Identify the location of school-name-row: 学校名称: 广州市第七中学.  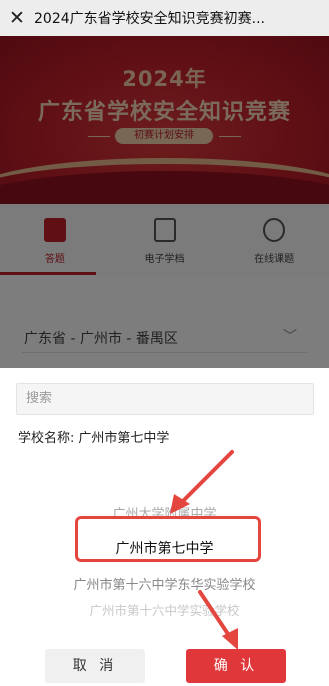
(93, 436).